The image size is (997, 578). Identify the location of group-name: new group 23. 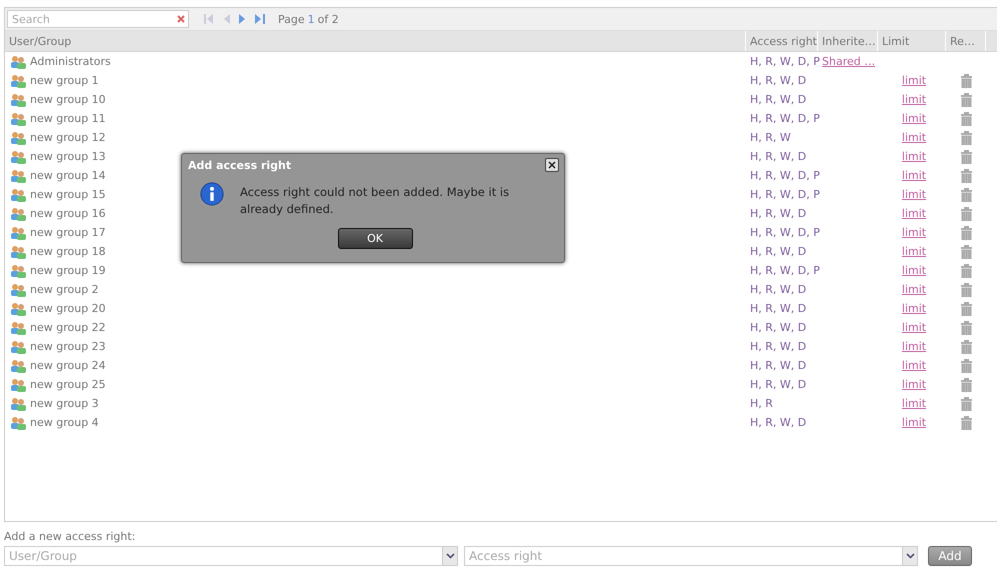
(68, 346).